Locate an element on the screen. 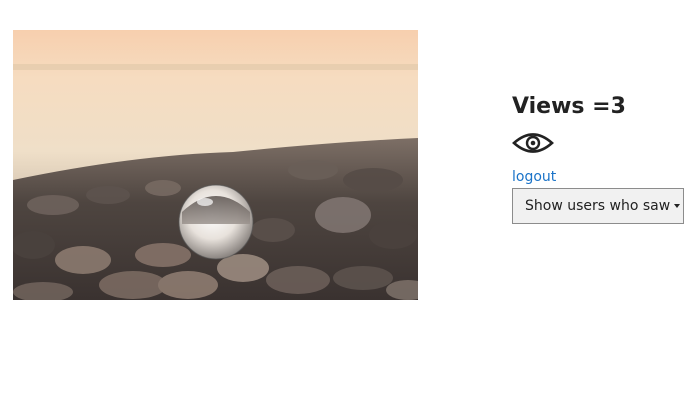 Image resolution: width=694 pixels, height=411 pixels. eye-icon is located at coordinates (533, 143).